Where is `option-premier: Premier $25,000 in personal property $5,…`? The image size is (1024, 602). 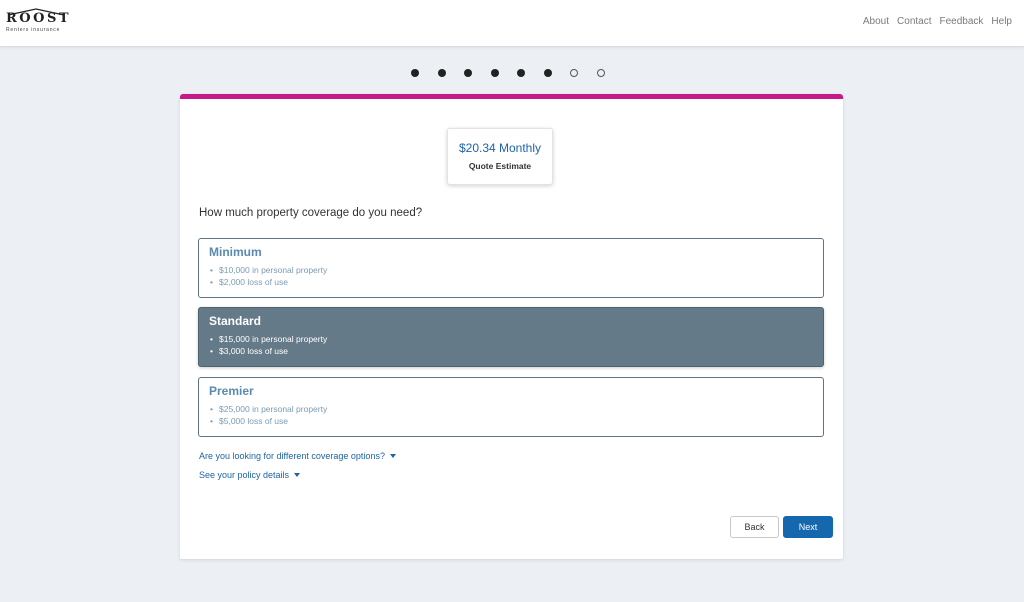
option-premier: Premier $25,000 in personal property $5,… is located at coordinates (511, 407).